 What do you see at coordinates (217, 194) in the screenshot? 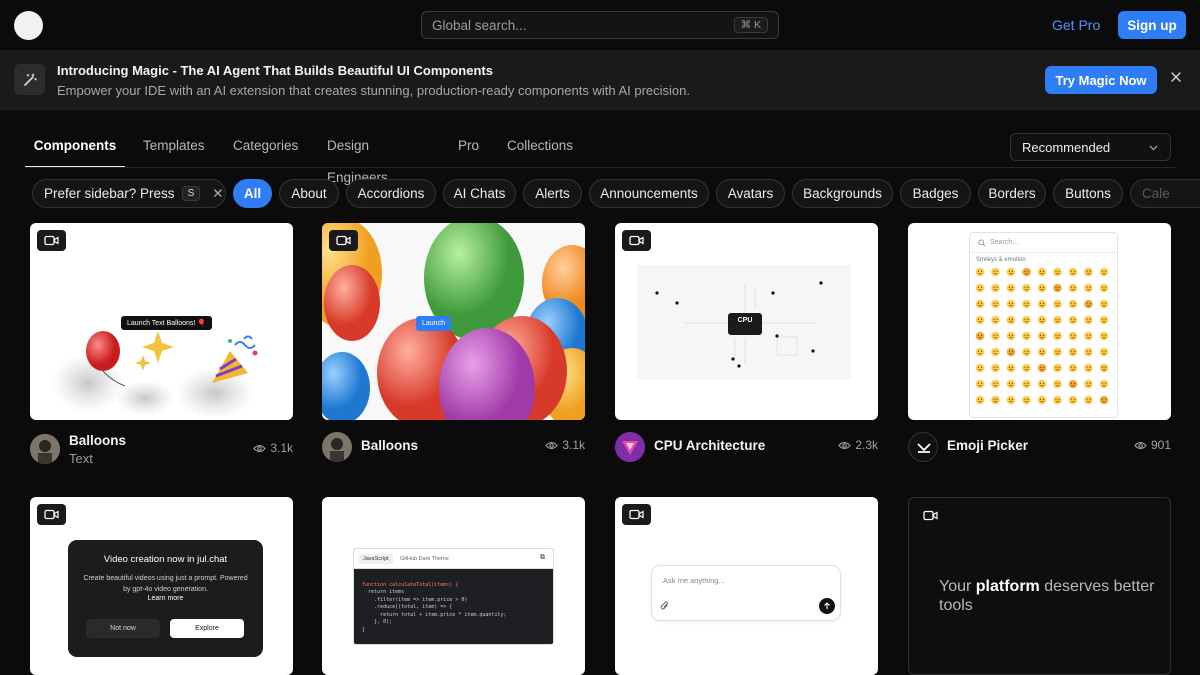
I see `close-icon: ✕` at bounding box center [217, 194].